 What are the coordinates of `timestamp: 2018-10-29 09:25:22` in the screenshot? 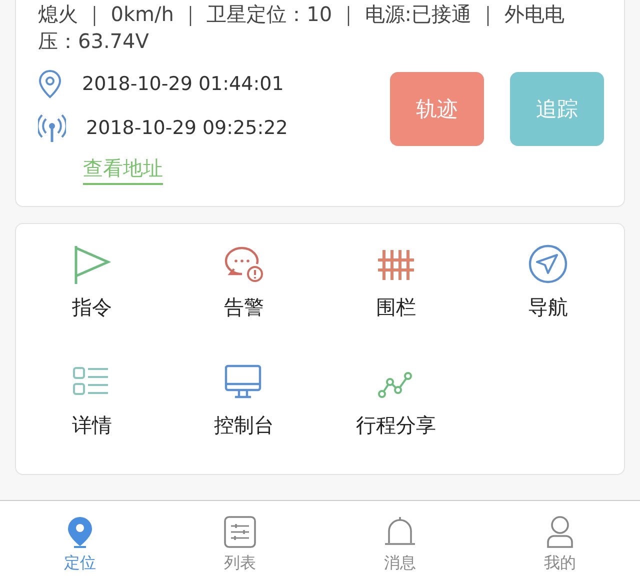 It's located at (187, 128).